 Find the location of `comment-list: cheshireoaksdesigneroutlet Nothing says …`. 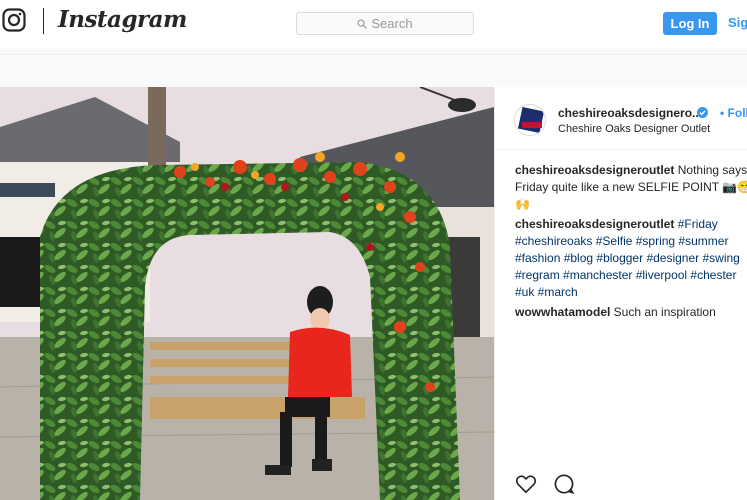

comment-list: cheshireoaksdesigneroutlet Nothing says … is located at coordinates (631, 243).